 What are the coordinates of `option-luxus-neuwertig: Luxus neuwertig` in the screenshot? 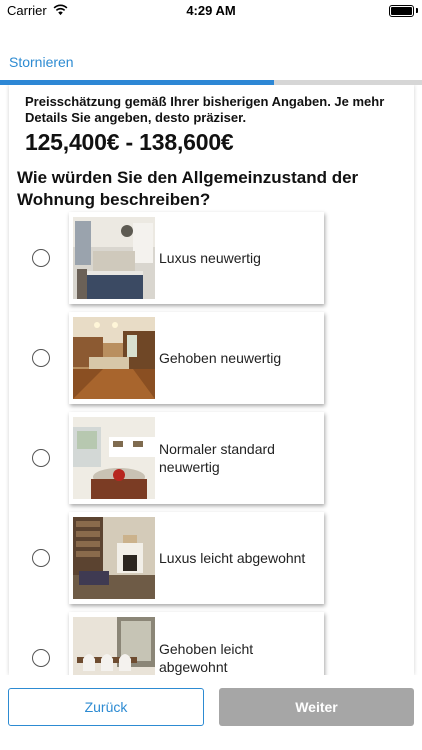 It's located at (211, 258).